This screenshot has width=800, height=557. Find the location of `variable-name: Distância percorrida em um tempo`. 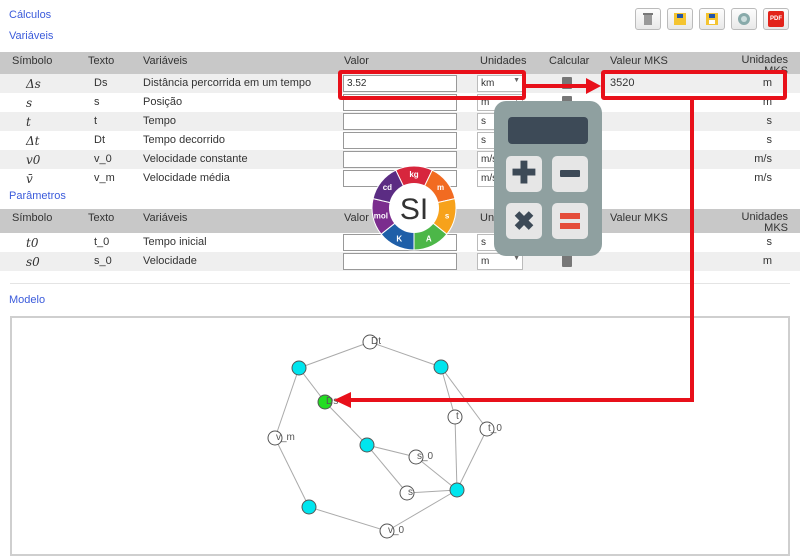

variable-name: Distância percorrida em um tempo is located at coordinates (227, 83).